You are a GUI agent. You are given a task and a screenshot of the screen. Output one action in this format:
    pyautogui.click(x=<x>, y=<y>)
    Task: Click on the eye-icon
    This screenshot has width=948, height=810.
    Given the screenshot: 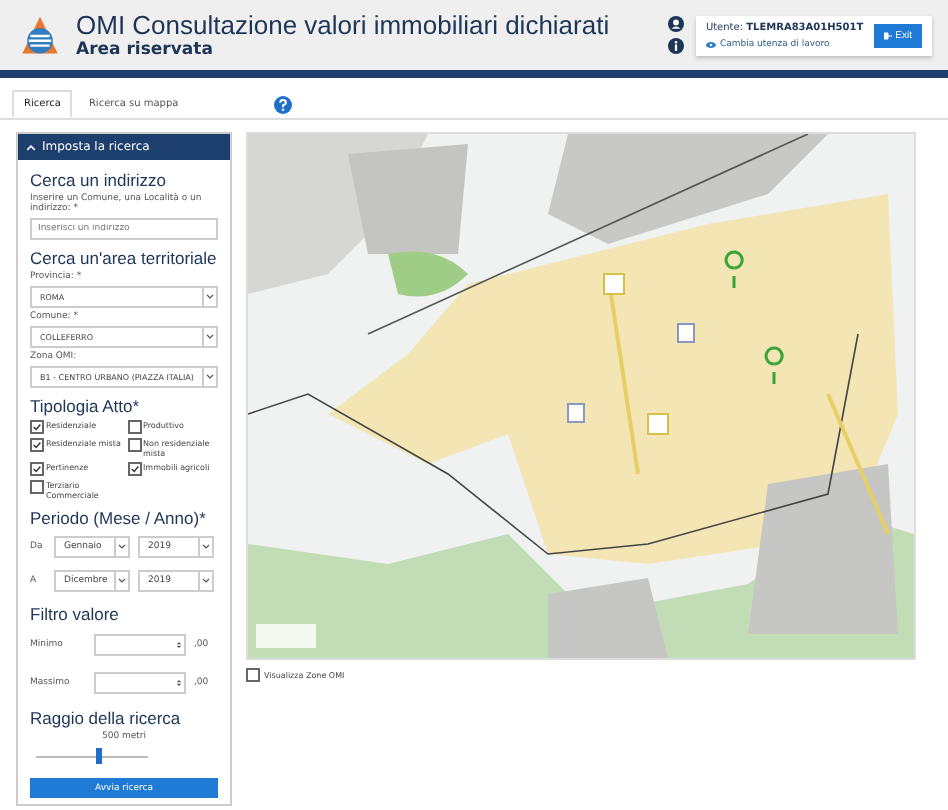 What is the action you would take?
    pyautogui.click(x=710, y=44)
    